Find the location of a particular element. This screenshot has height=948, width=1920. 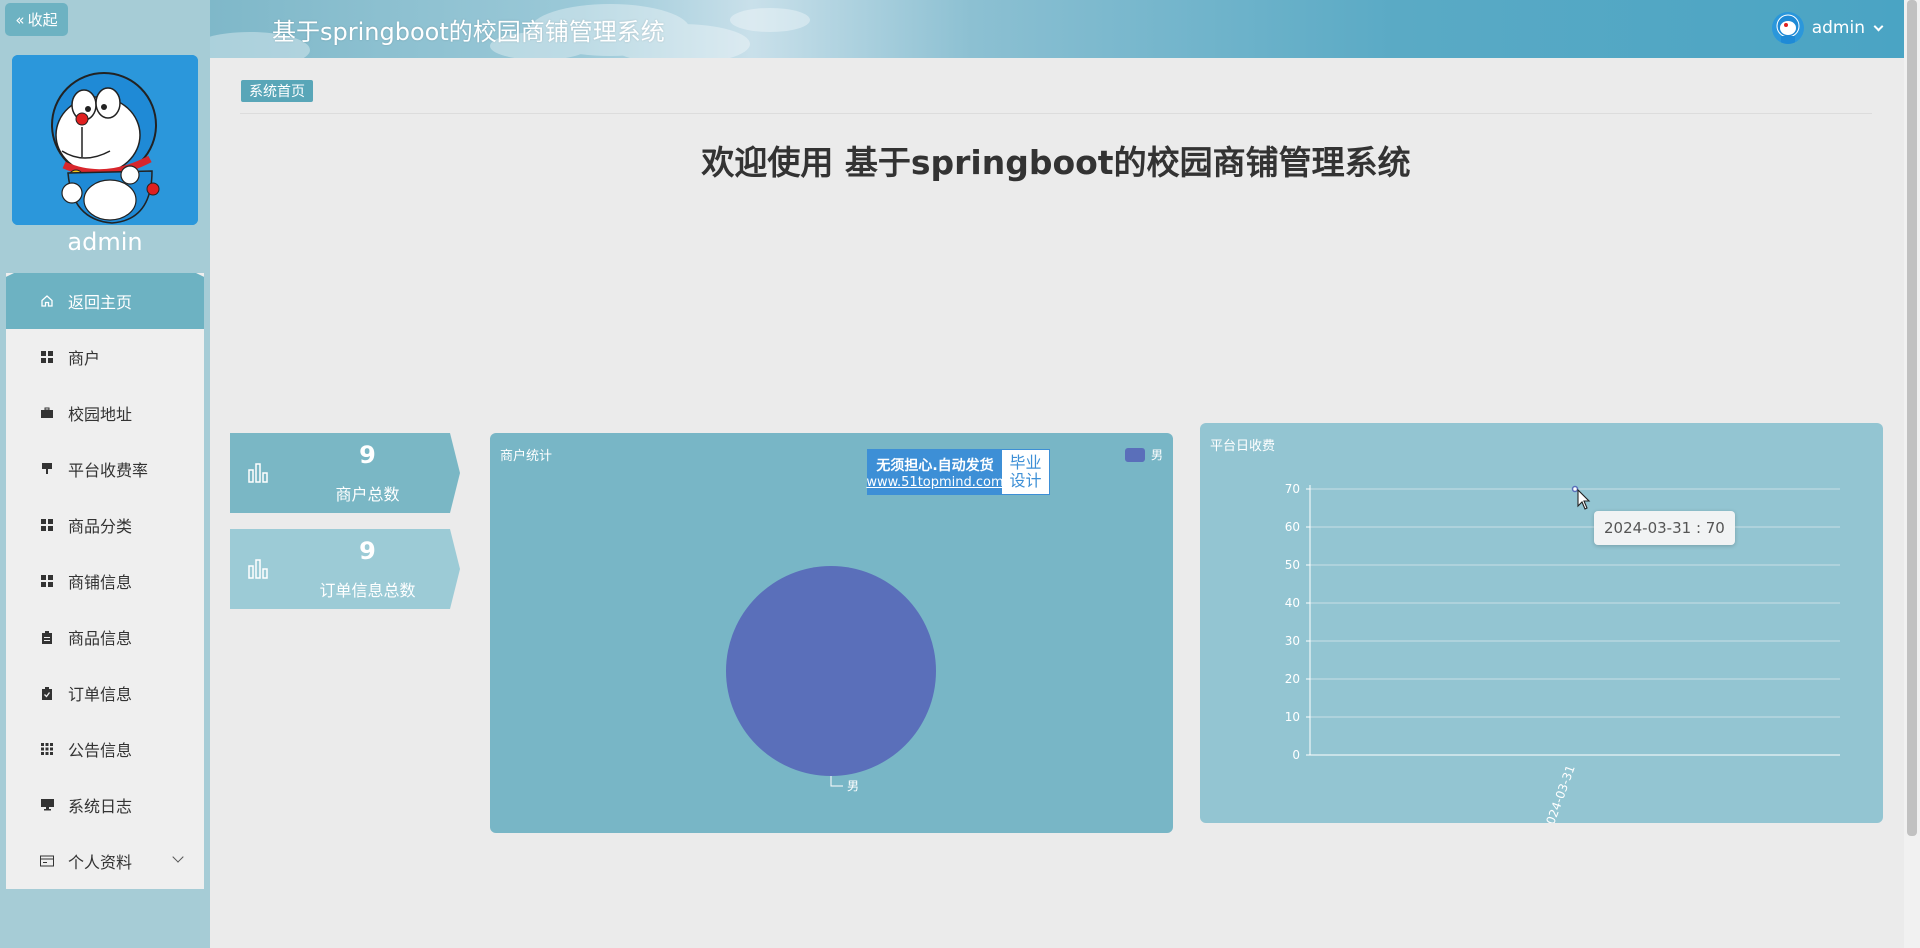

y-tick-label: 50 is located at coordinates (1292, 565).